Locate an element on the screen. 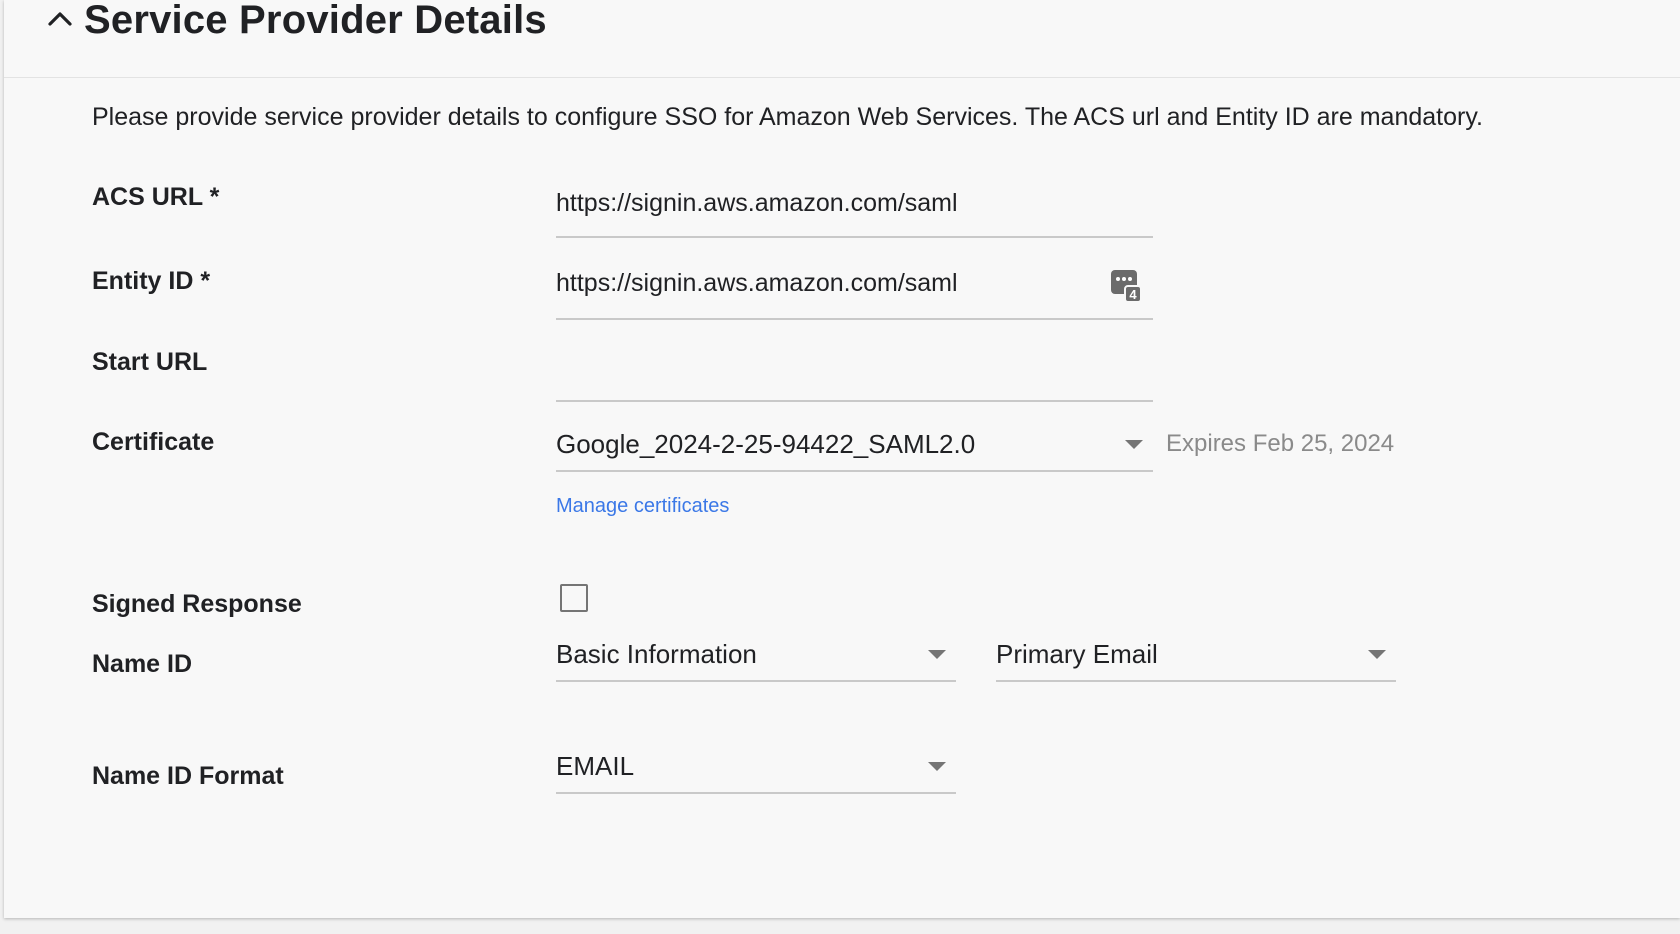 The width and height of the screenshot is (1680, 934). start-url-input is located at coordinates (854, 383).